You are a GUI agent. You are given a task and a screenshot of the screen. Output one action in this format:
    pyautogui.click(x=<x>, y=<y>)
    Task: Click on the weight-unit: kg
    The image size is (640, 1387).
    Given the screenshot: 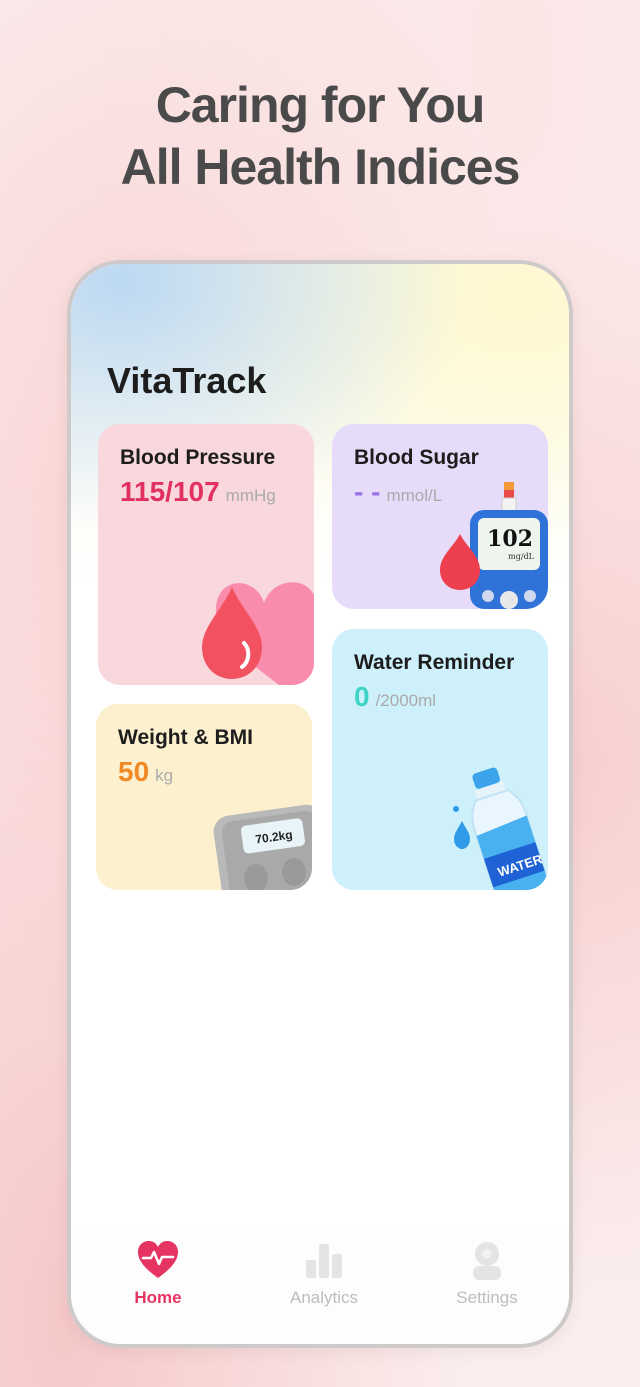 What is the action you would take?
    pyautogui.click(x=164, y=775)
    